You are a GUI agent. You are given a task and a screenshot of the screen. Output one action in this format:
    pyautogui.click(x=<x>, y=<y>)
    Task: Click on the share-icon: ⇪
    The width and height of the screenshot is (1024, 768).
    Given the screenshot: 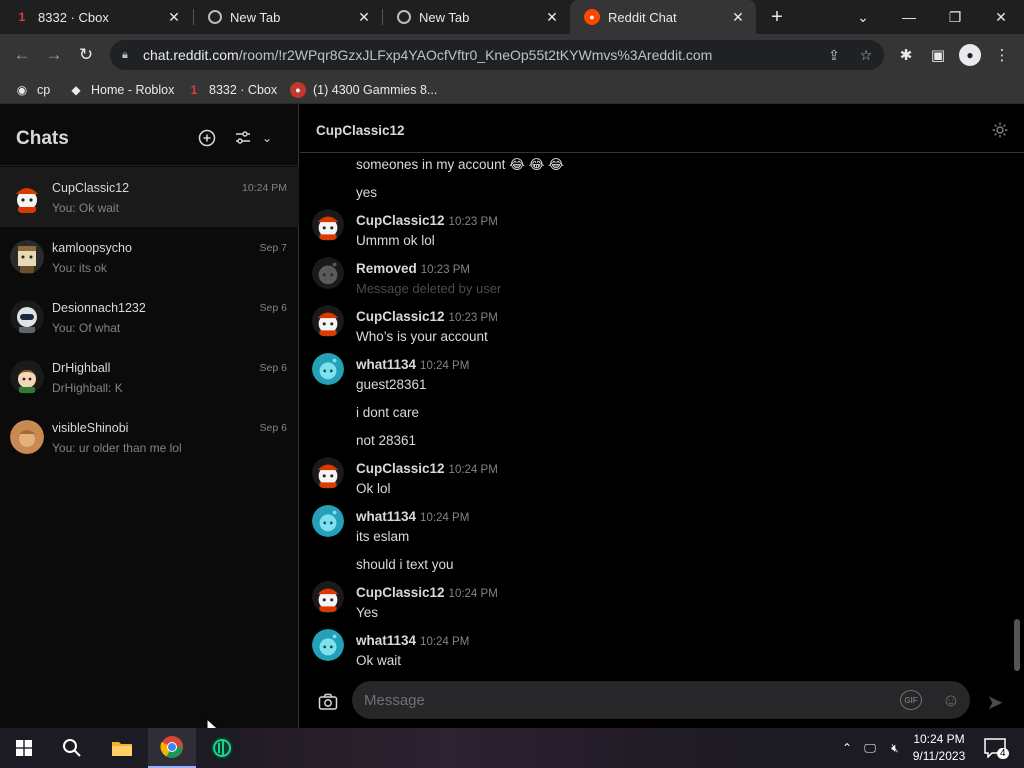 What is the action you would take?
    pyautogui.click(x=834, y=55)
    